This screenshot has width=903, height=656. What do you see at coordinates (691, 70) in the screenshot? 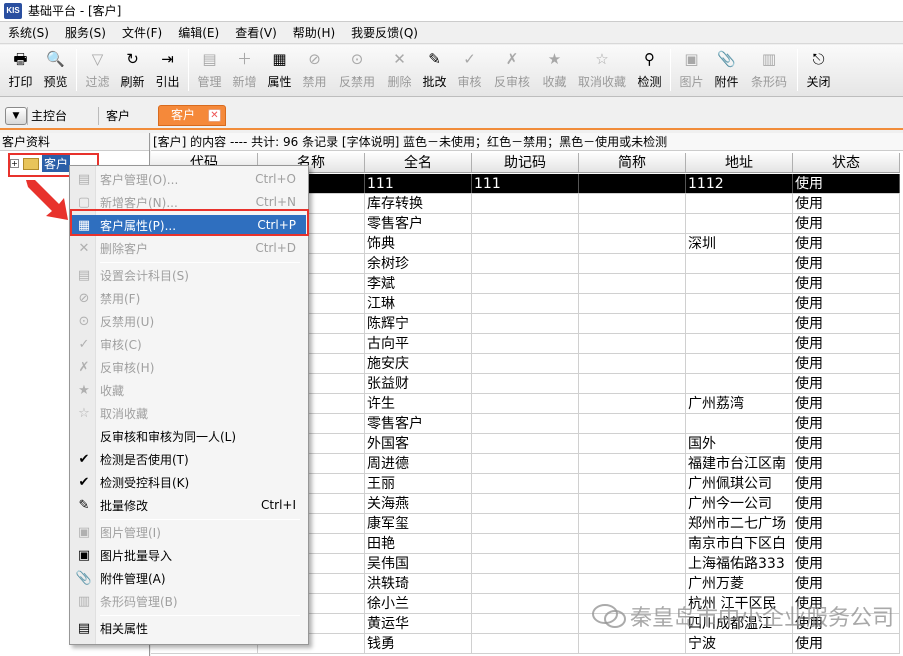
I see `toolbar-button-picture: ▣ 图片` at bounding box center [691, 70].